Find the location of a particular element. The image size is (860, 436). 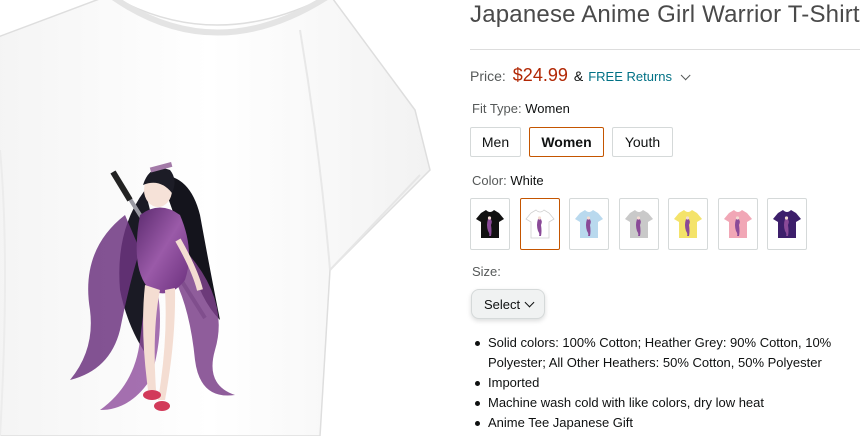

feature-bullet: Anime Tee Japanese Gift is located at coordinates (666, 423).